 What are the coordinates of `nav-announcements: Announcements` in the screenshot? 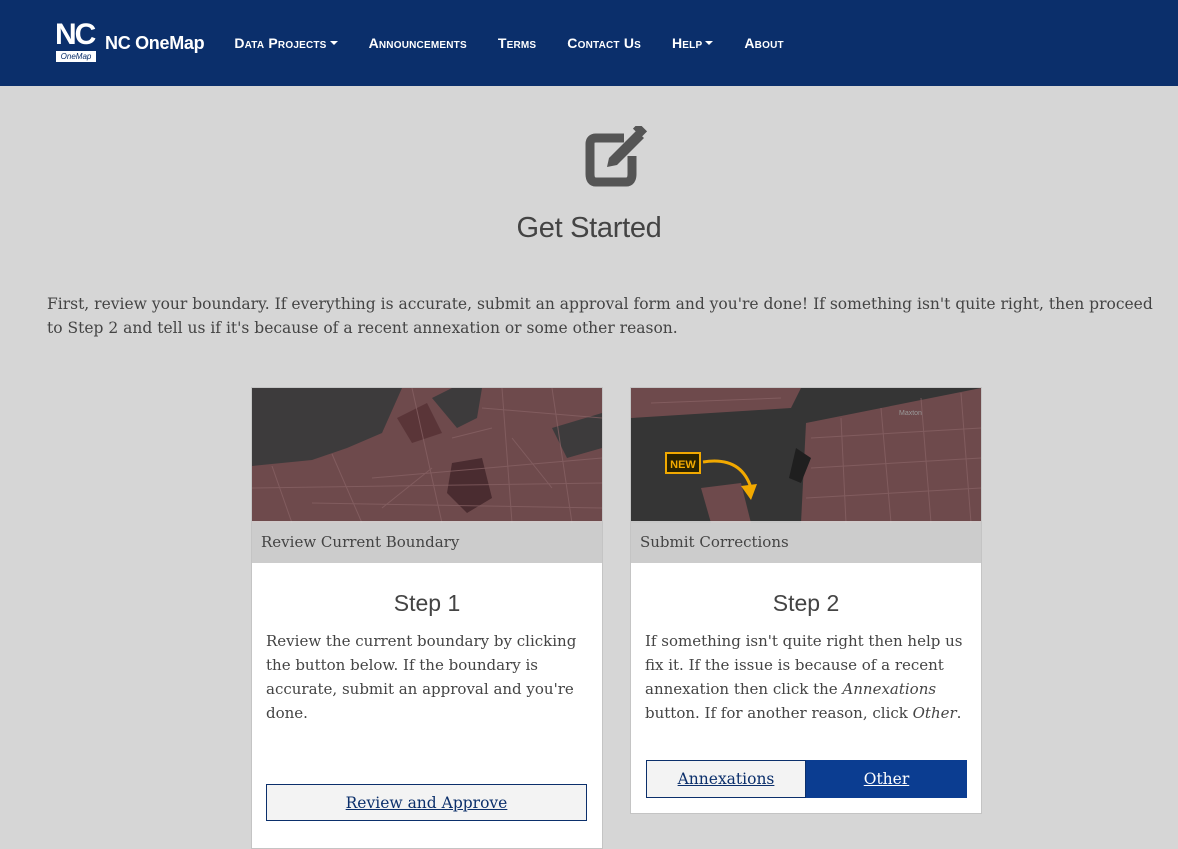 It's located at (418, 43).